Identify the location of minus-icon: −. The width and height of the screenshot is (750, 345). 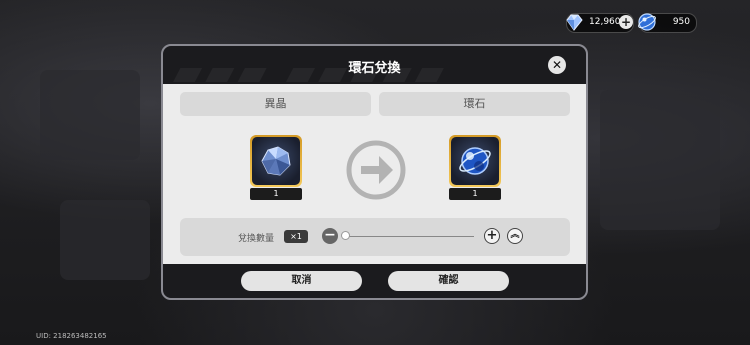
(330, 235).